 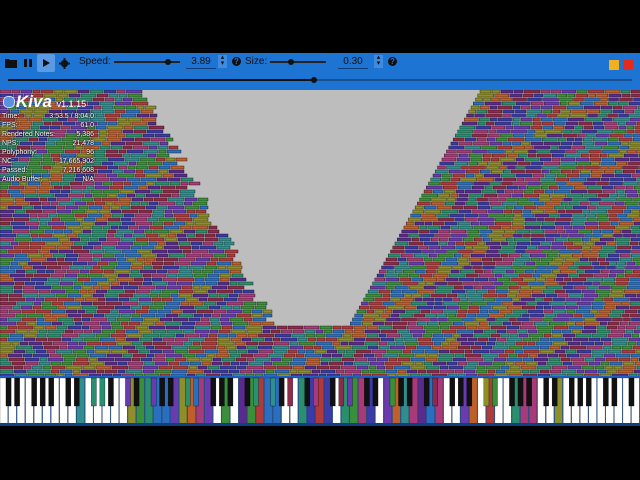 I want to click on close-button, so click(x=628, y=65).